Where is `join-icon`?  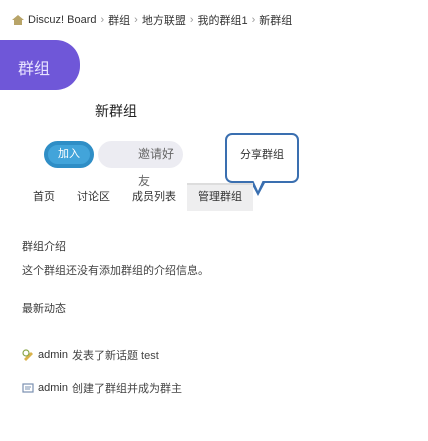 join-icon is located at coordinates (28, 388).